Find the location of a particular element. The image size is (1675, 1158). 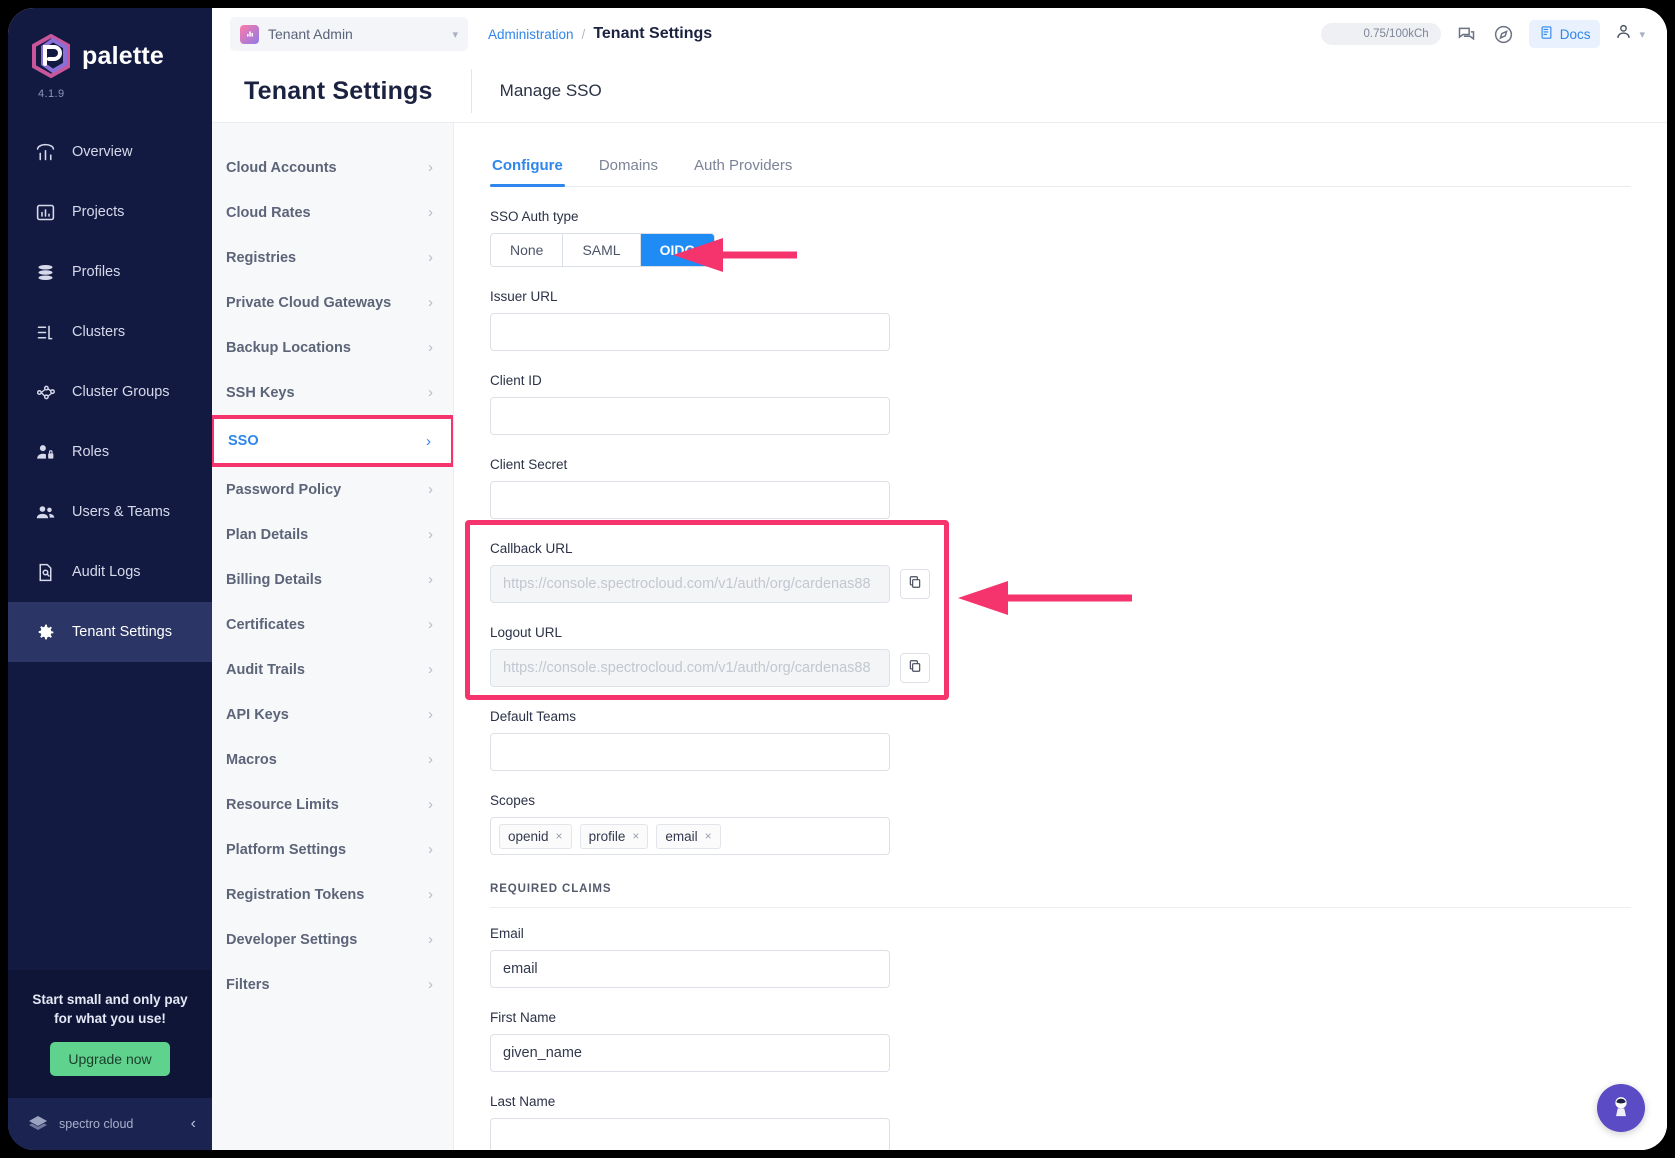

tab-domains: Domains is located at coordinates (628, 168).